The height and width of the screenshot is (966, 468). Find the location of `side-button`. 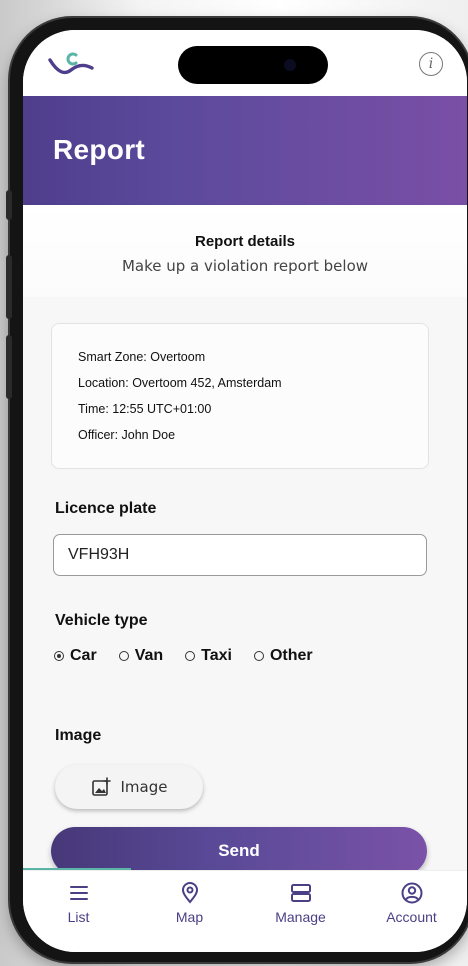

side-button is located at coordinates (9, 205).